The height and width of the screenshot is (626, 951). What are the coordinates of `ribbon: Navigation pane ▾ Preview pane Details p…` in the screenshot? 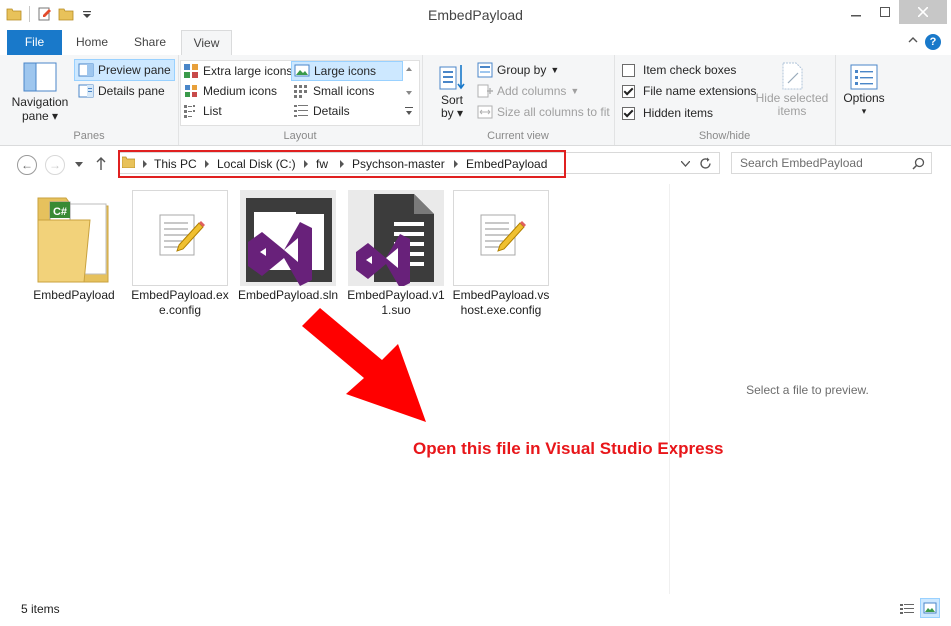 It's located at (475, 100).